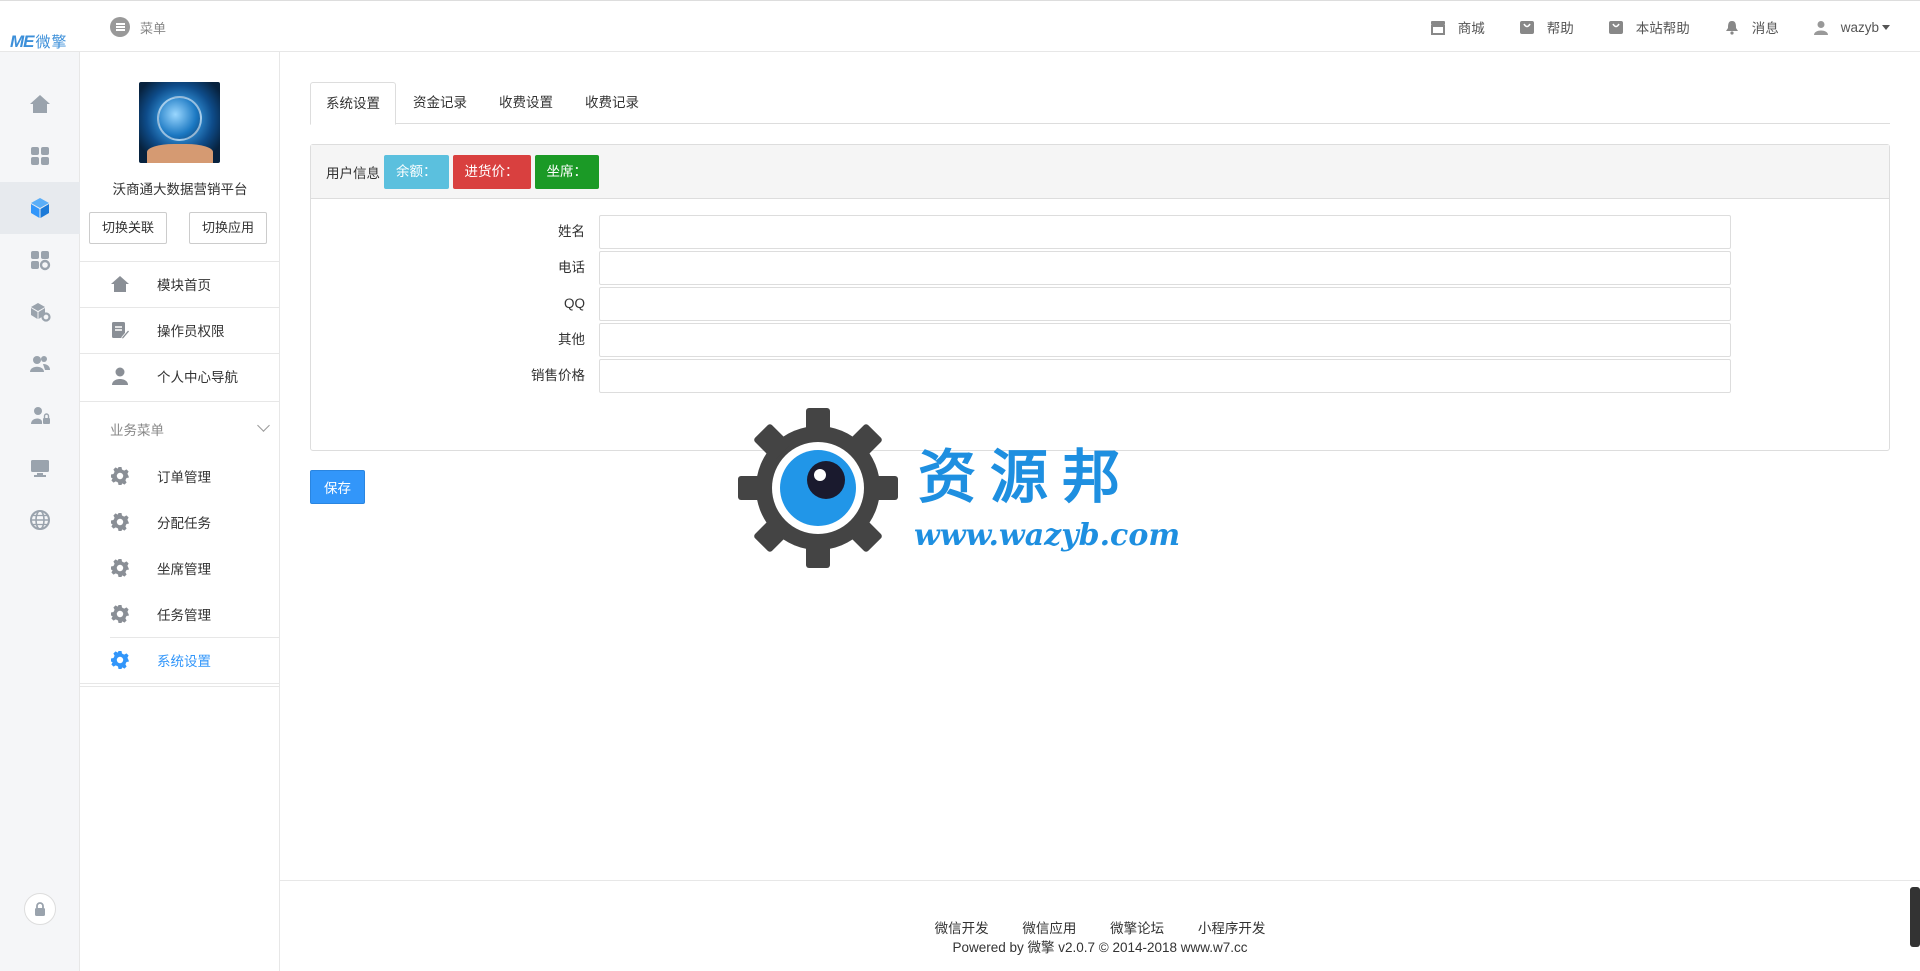 The image size is (1920, 971). I want to click on footer-links: 微信开发 微信应用 微擎论坛 小程序开发, so click(1100, 927).